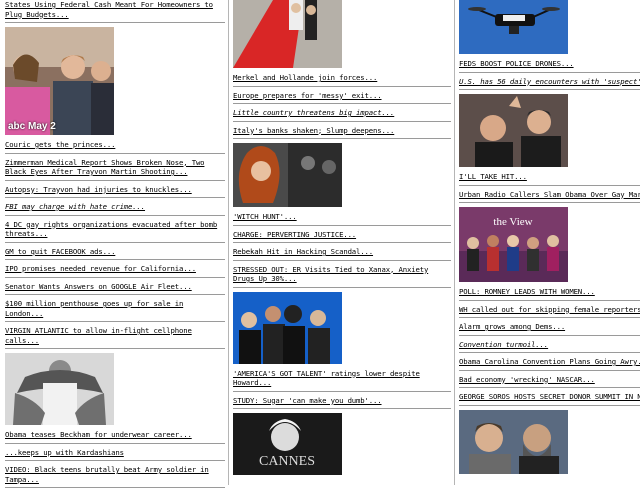  Describe the element at coordinates (287, 327) in the screenshot. I see `americas-got-talent-photo` at that location.